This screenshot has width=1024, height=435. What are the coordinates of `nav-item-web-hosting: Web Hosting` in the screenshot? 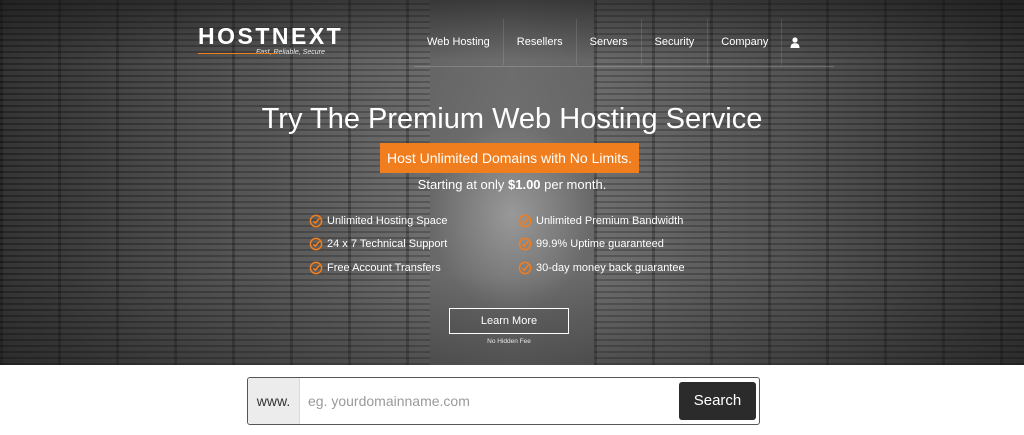 It's located at (458, 42).